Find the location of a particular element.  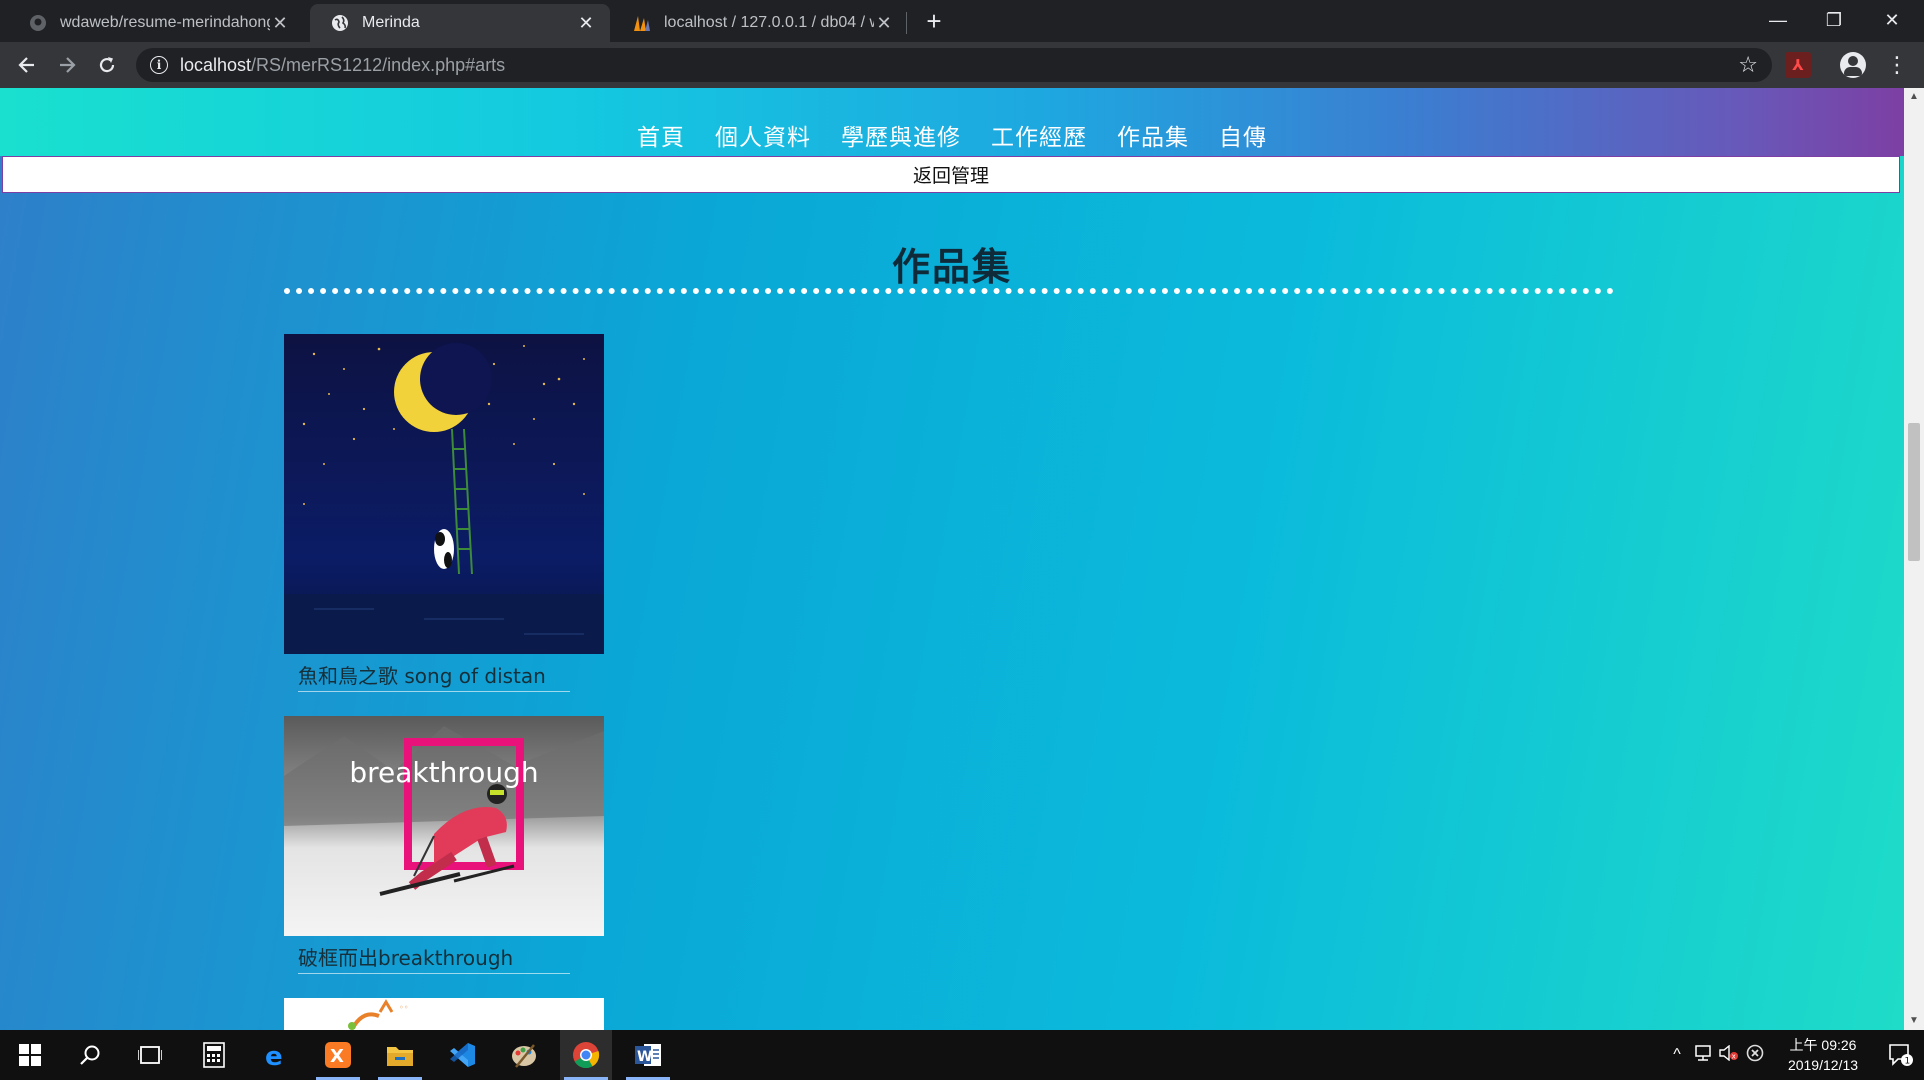

notification-icon: 1 is located at coordinates (1901, 1055).